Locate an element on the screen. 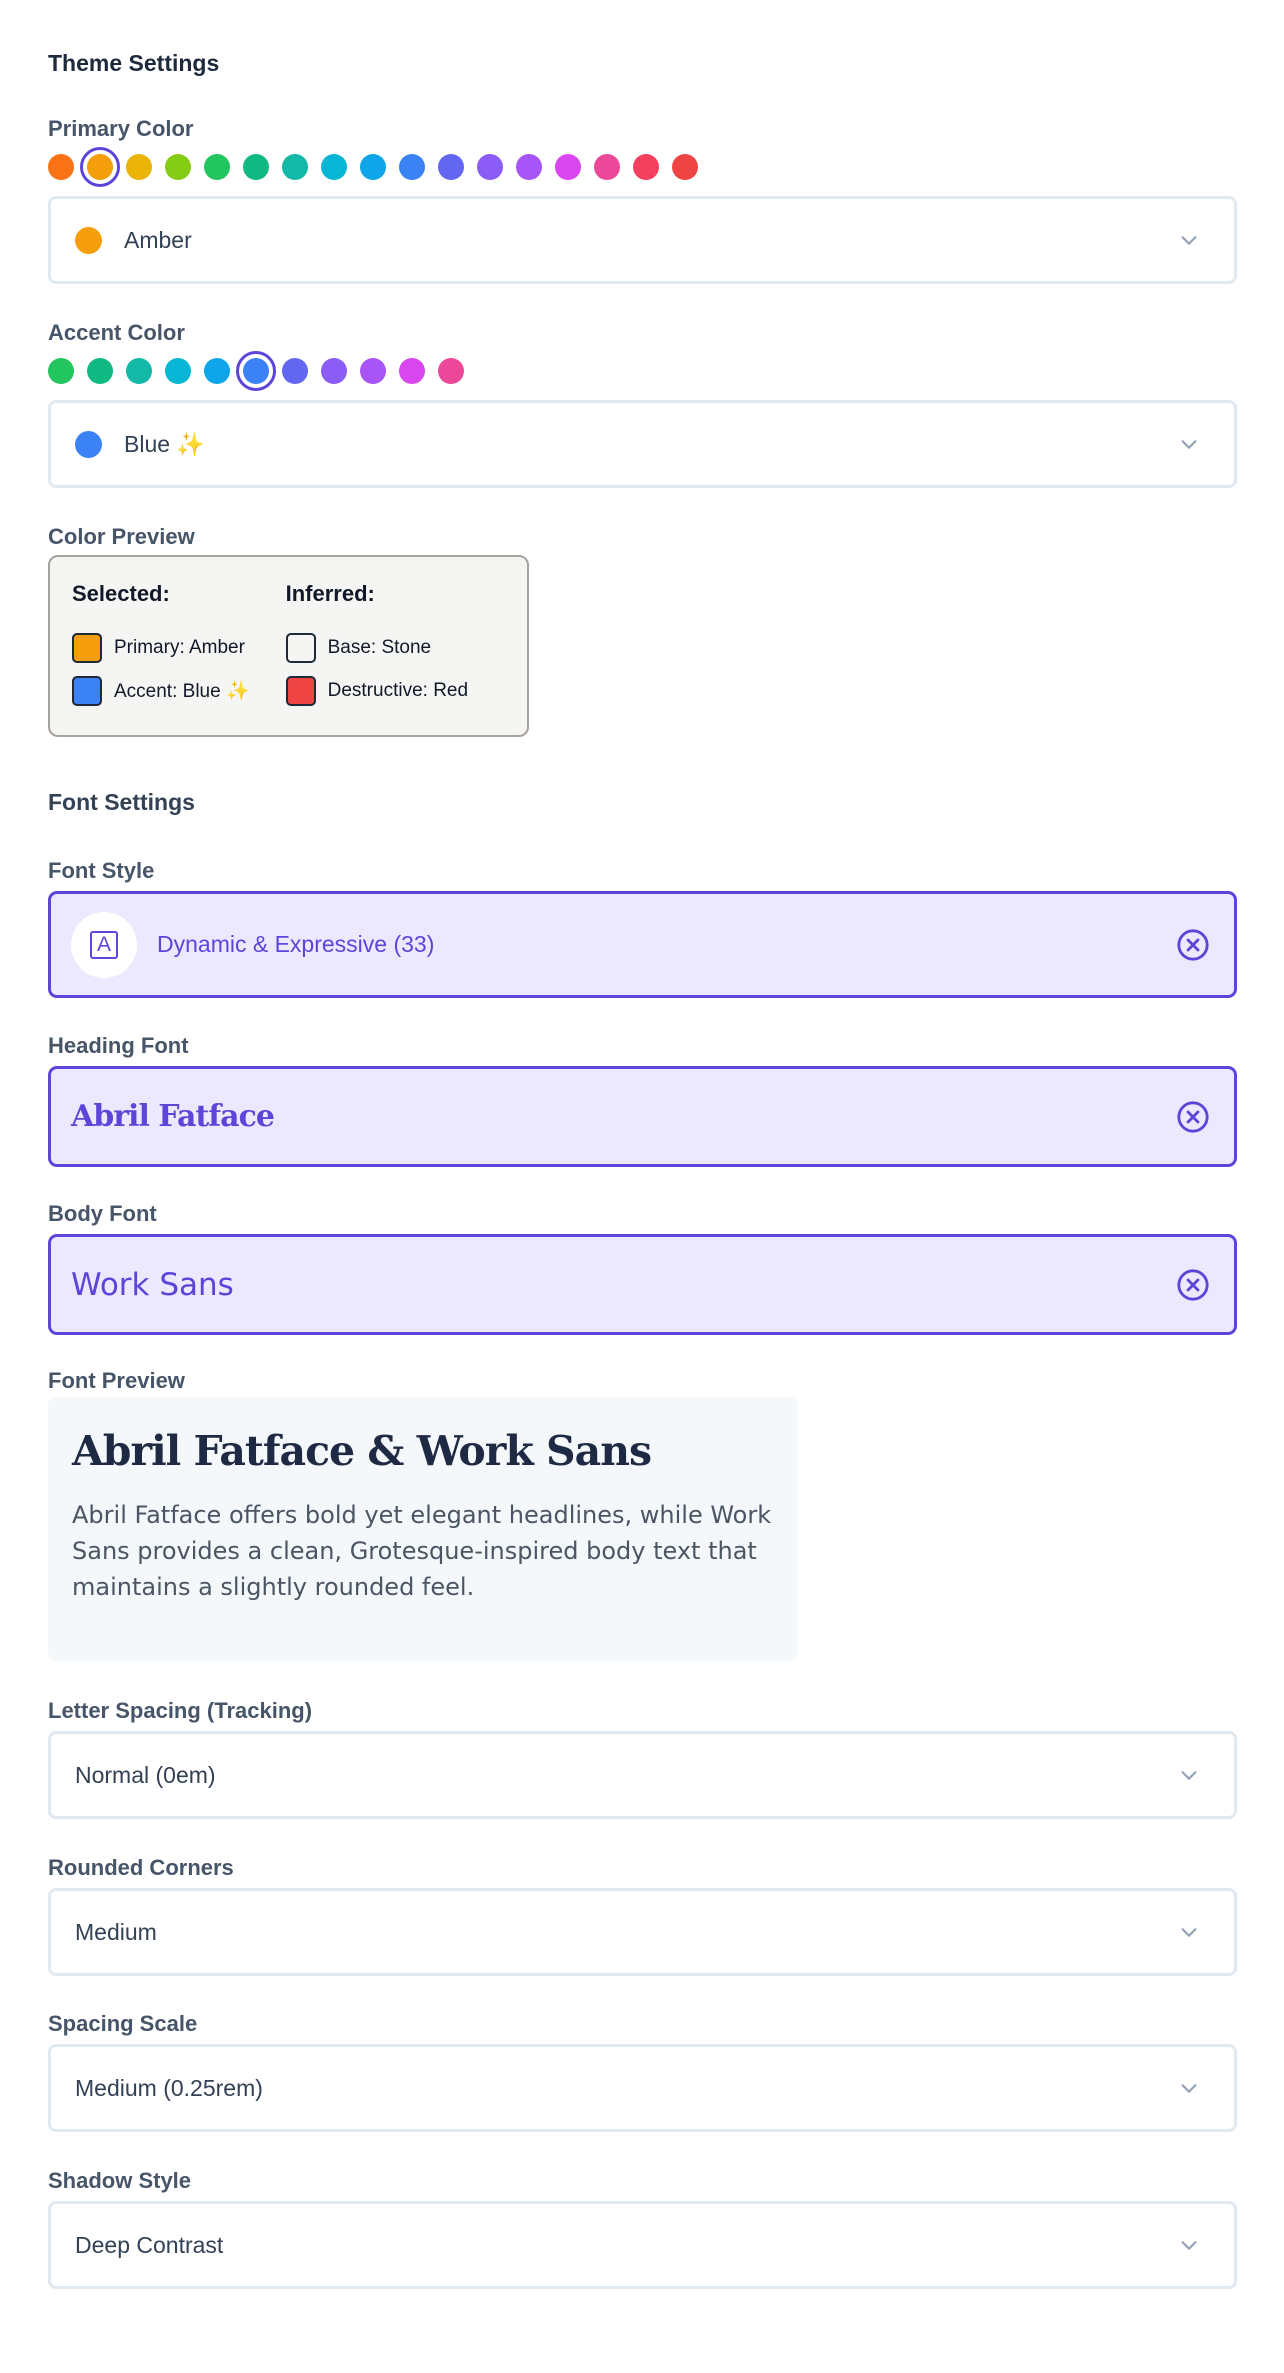 The image size is (1284, 2373). font-preview-label: Font Preview is located at coordinates (116, 1380).